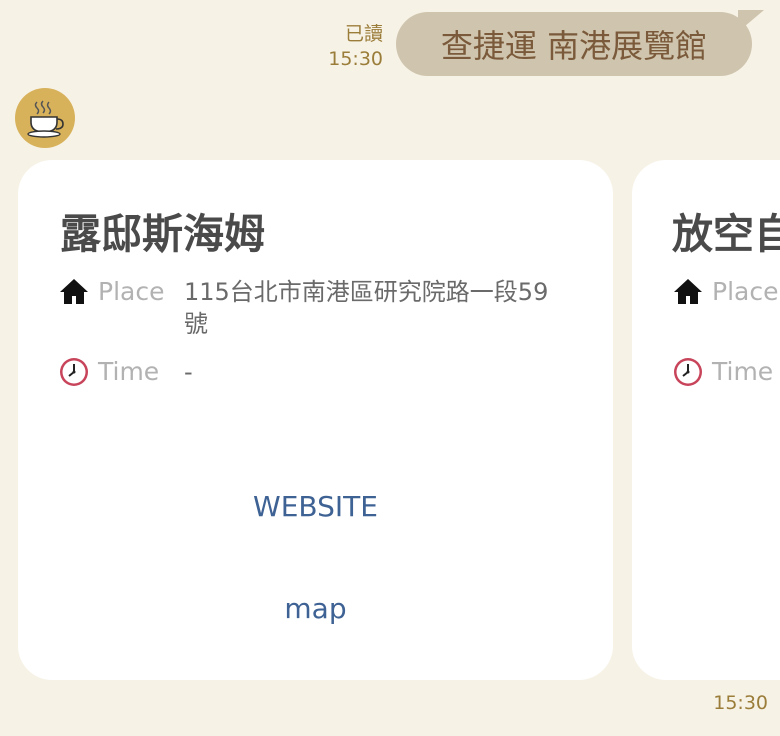  I want to click on reply-time: 15:30, so click(740, 703).